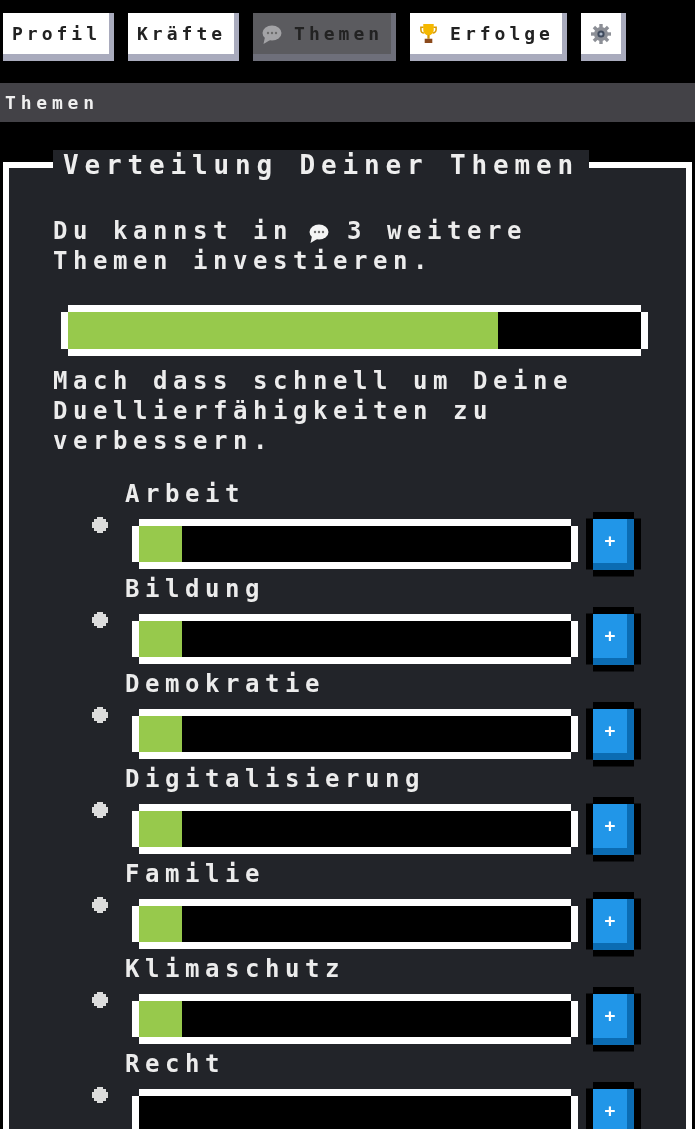 This screenshot has width=695, height=1129. Describe the element at coordinates (195, 874) in the screenshot. I see `topic-label: Familie` at that location.